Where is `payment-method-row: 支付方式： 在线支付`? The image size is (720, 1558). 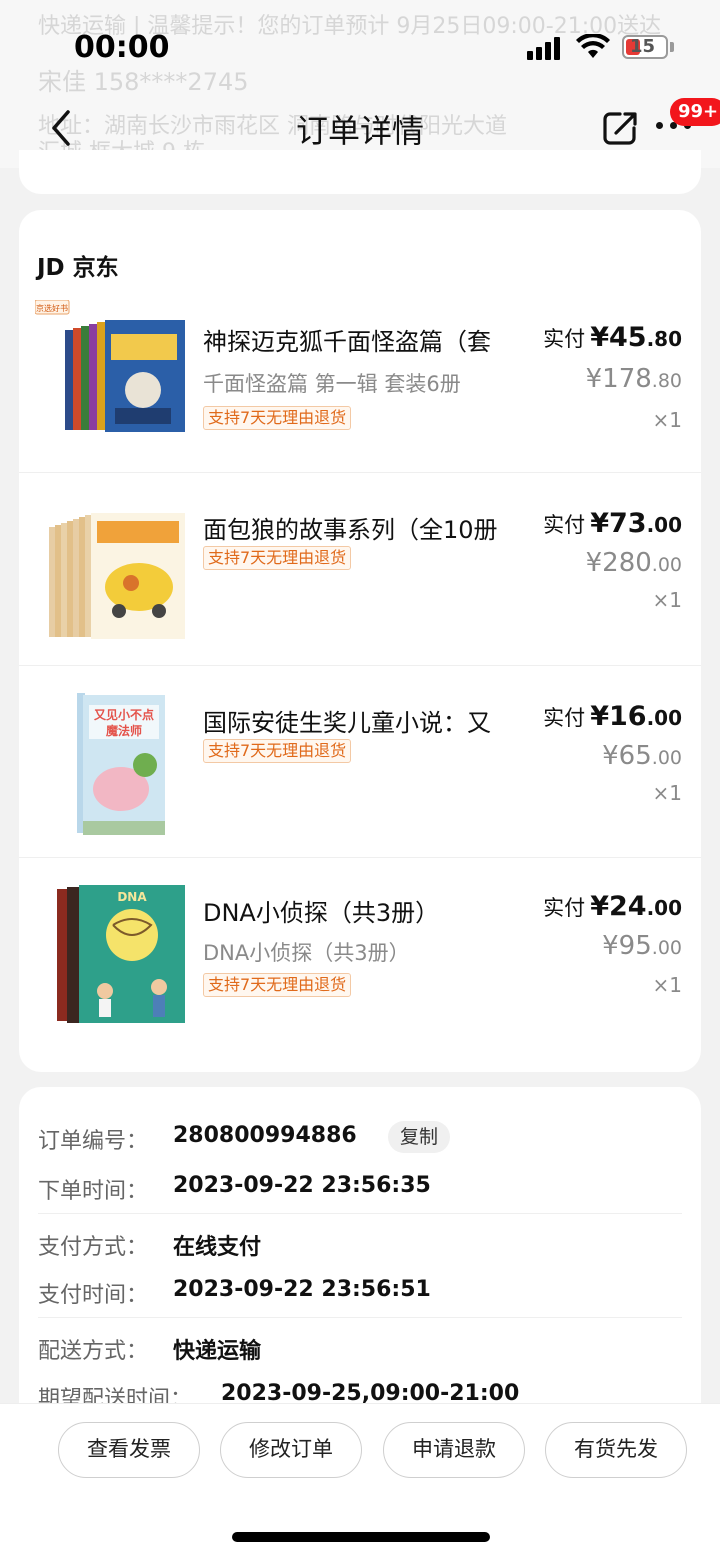
payment-method-row: 支付方式： 在线支付 is located at coordinates (360, 1248).